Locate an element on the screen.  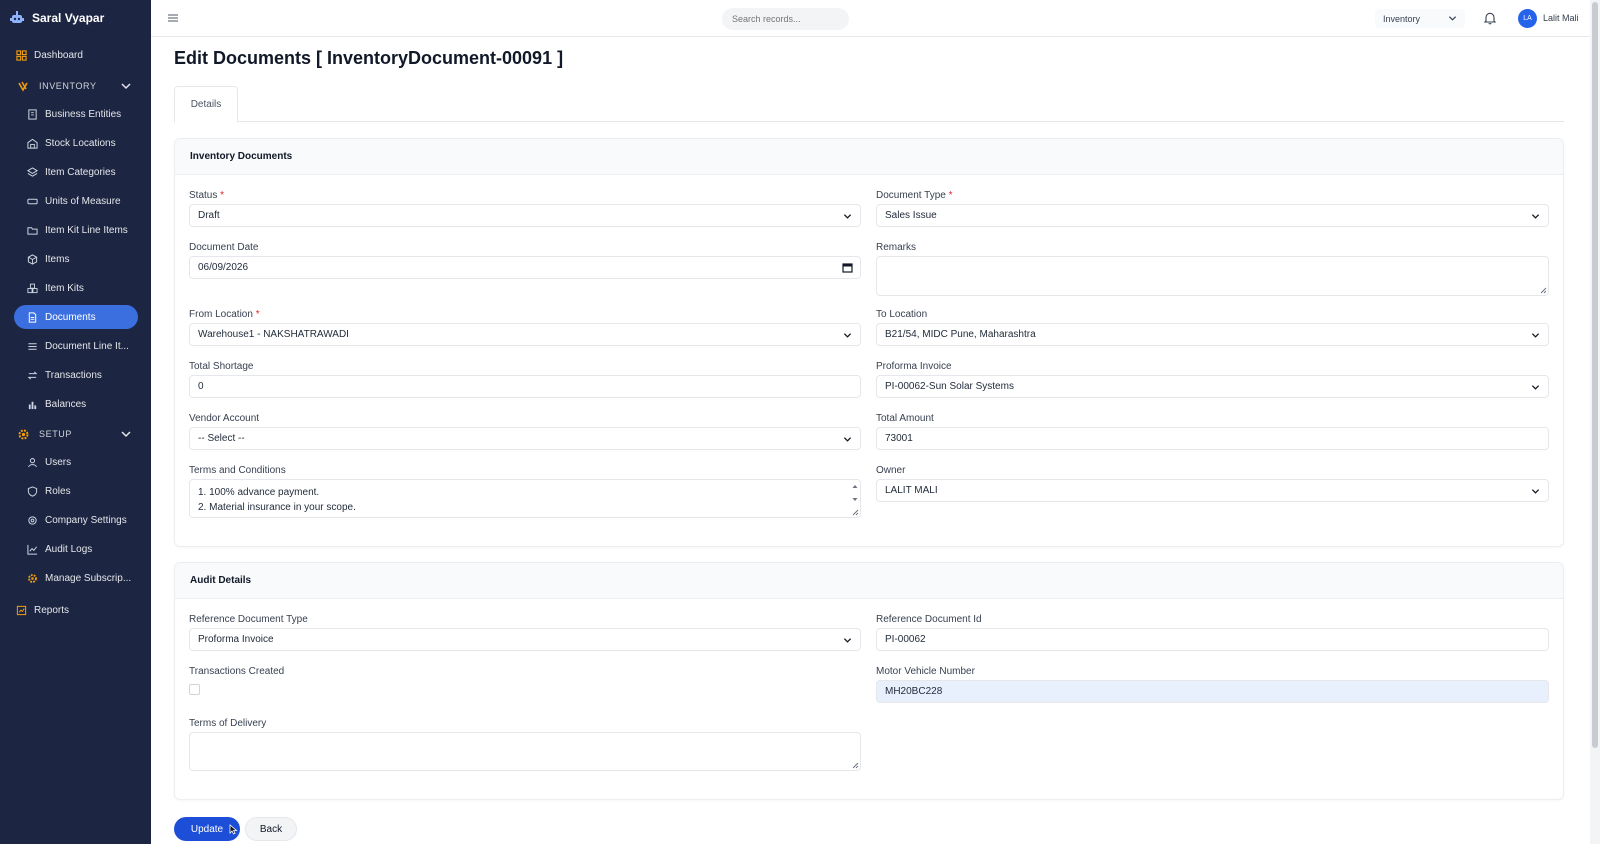
sidebar-item-documents: Documents is located at coordinates (76, 317).